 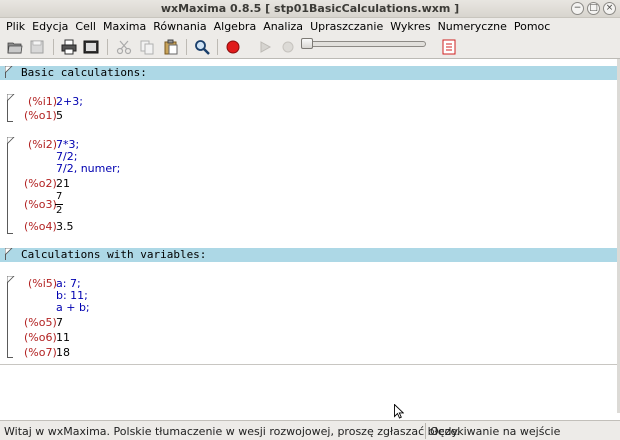 I want to click on slider-thumb, so click(x=307, y=43).